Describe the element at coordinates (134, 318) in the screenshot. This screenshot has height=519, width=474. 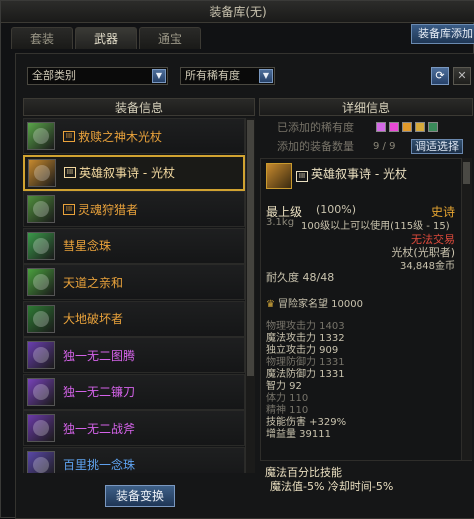
I see `equipment-list-item: 大地破坏者` at that location.